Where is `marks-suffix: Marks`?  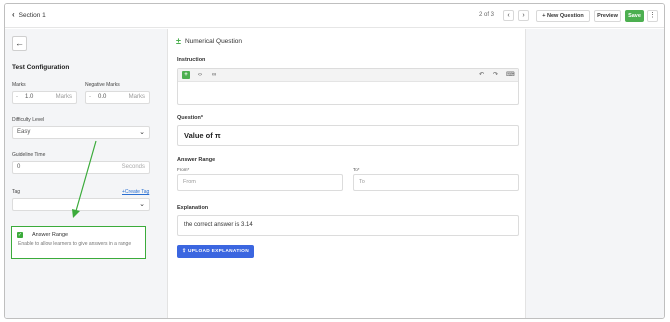 marks-suffix: Marks is located at coordinates (63, 97).